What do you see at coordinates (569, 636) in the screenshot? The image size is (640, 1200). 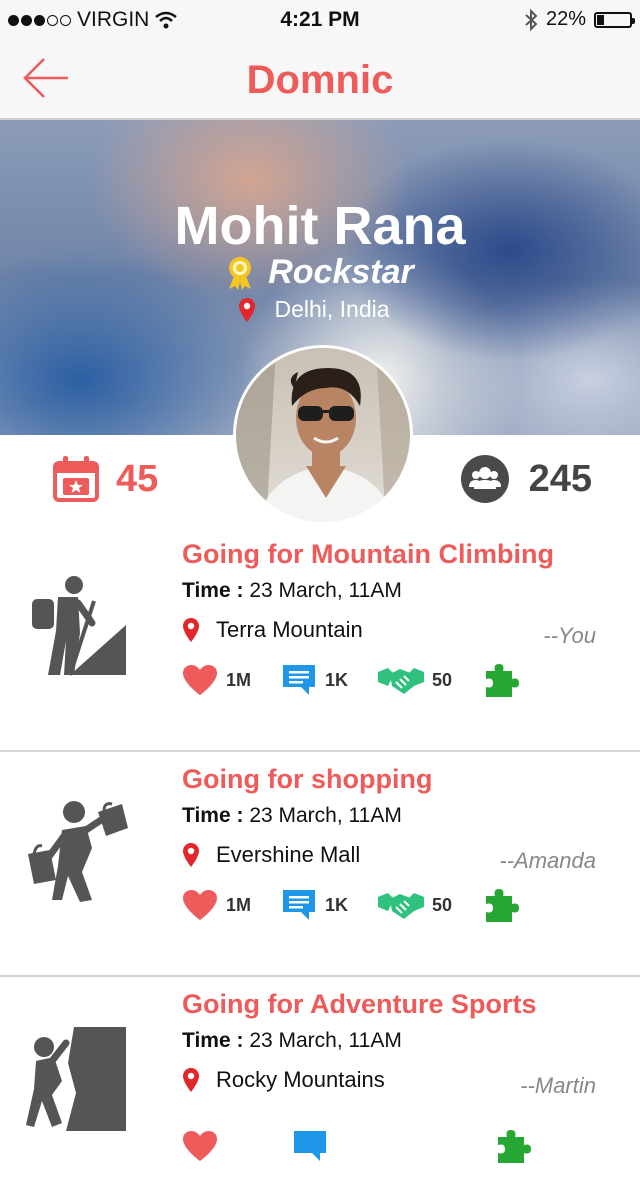 I see `activity-author: --You` at bounding box center [569, 636].